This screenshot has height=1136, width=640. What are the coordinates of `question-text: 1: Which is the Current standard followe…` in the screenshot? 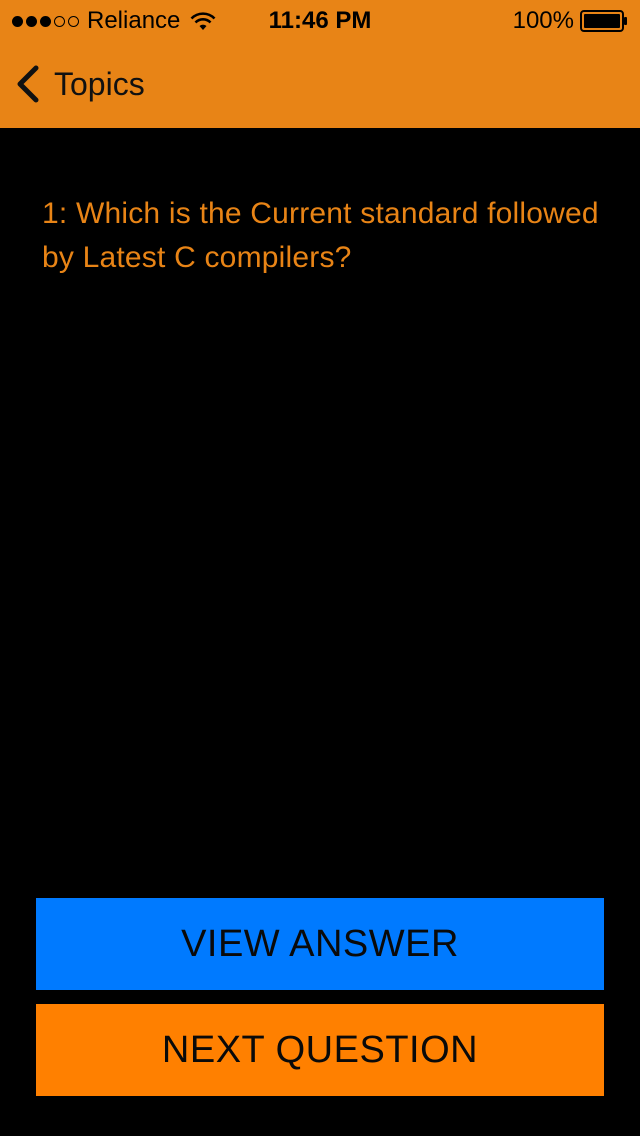 It's located at (320, 235).